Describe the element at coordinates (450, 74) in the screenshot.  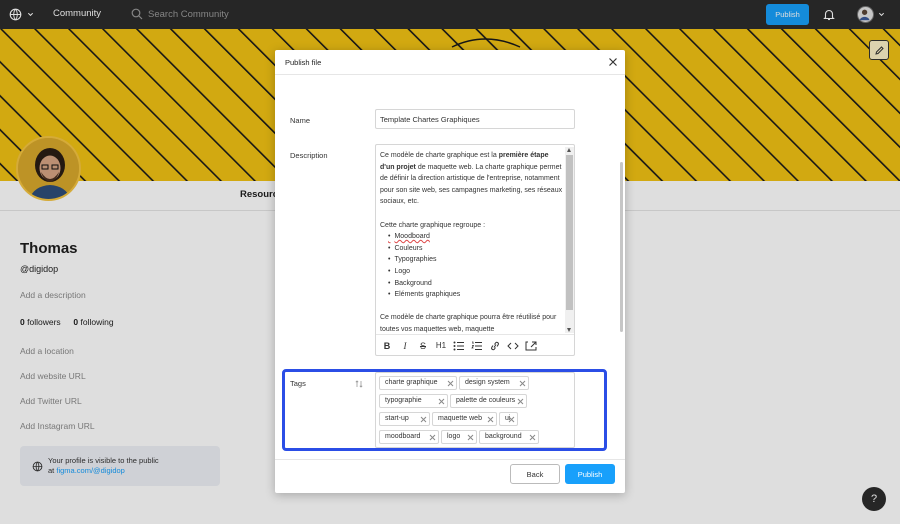
I see `dialog-header-divider` at that location.